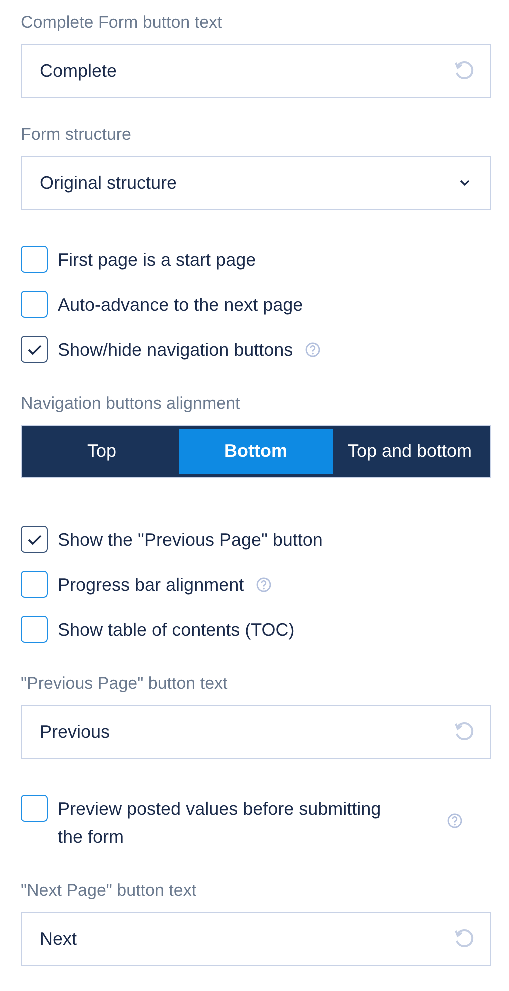 The height and width of the screenshot is (991, 509). Describe the element at coordinates (176, 350) in the screenshot. I see `checkbox-label: Show/hide navigation buttons` at that location.